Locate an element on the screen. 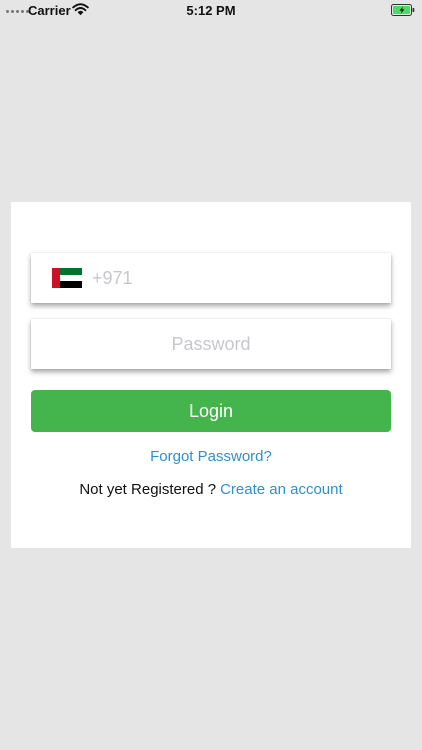 The image size is (422, 750). forgot-password-link: Forgot Password? is located at coordinates (211, 456).